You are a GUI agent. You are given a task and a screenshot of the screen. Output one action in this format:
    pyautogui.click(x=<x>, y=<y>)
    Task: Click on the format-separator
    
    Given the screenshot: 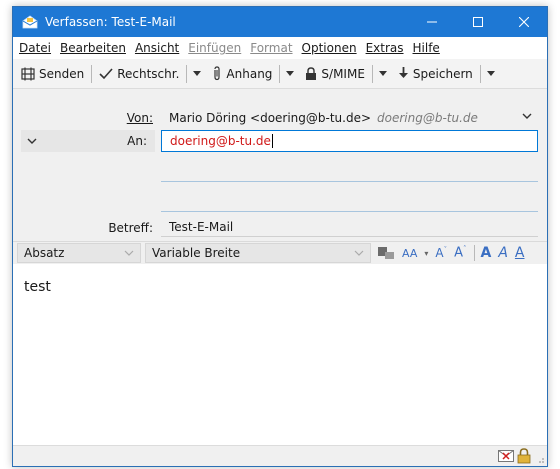 What is the action you would take?
    pyautogui.click(x=474, y=253)
    